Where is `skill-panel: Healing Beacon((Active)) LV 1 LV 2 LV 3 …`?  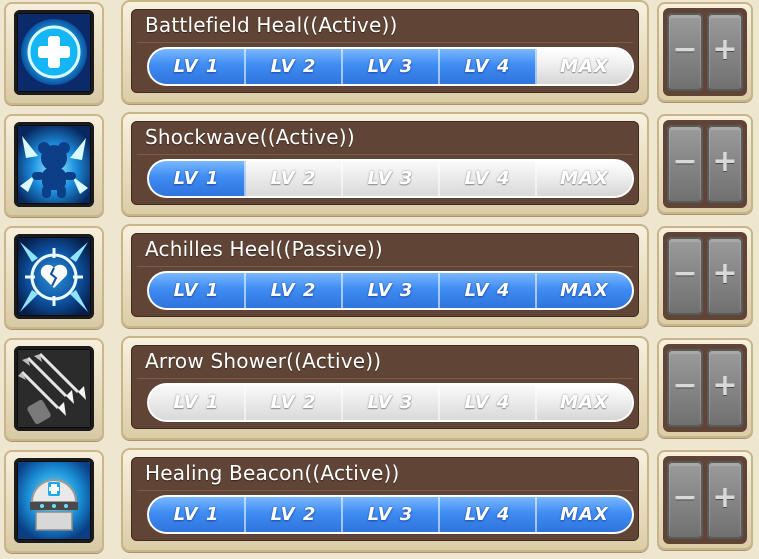 skill-panel: Healing Beacon((Active)) LV 1 LV 2 LV 3 … is located at coordinates (385, 500).